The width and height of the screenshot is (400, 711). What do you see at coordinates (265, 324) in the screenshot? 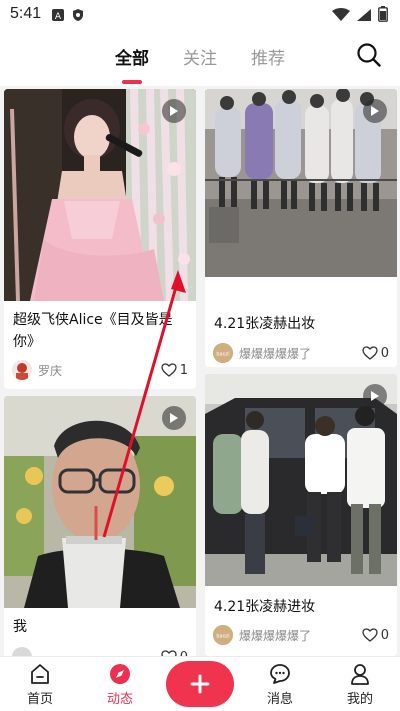
I see `card-title: 4.21张凌赫出妆` at bounding box center [265, 324].